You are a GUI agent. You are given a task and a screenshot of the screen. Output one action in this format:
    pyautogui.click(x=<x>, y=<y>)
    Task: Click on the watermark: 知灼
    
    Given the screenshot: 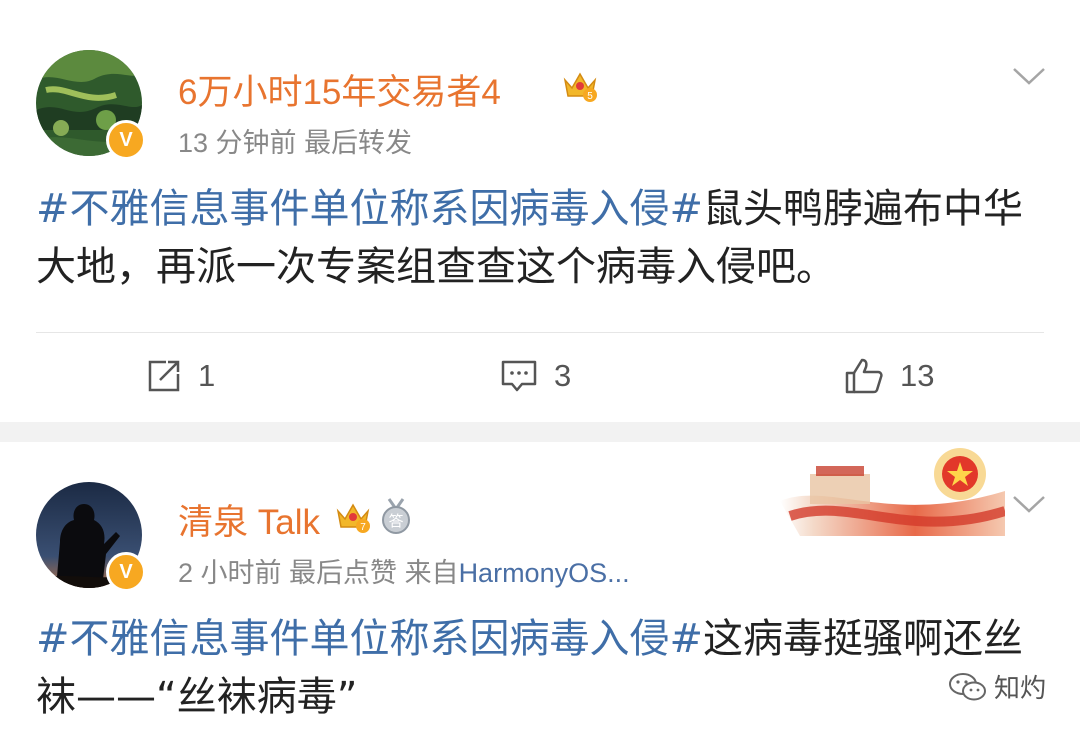 What is the action you would take?
    pyautogui.click(x=997, y=686)
    